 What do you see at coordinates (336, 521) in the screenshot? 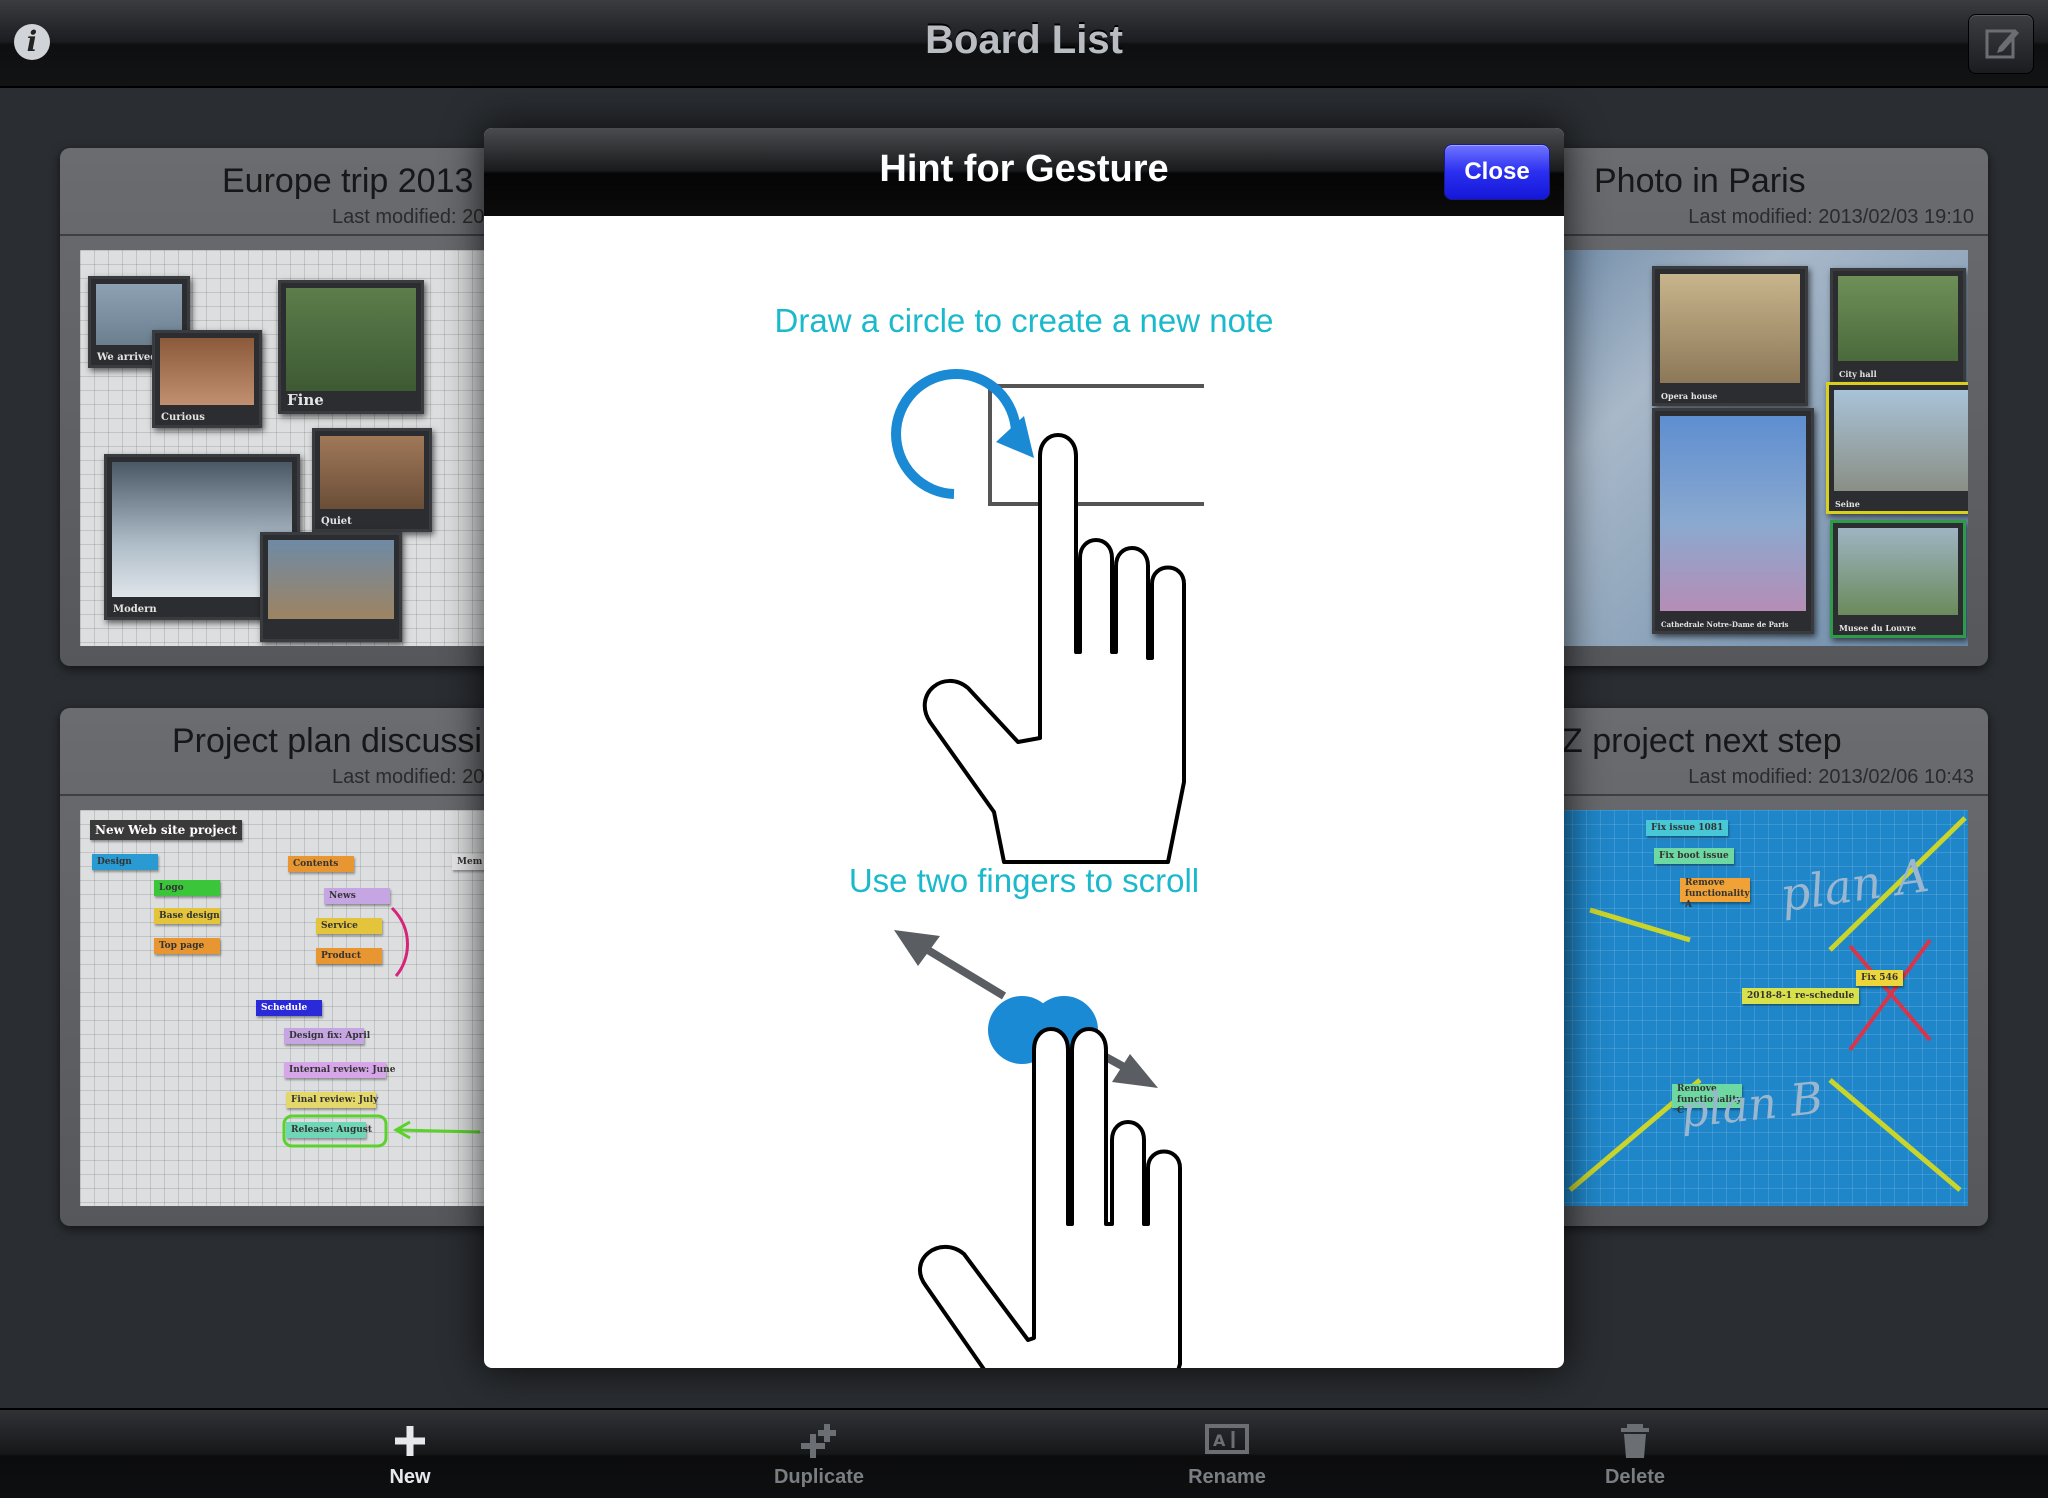
I see `photo-caption: Quiet` at bounding box center [336, 521].